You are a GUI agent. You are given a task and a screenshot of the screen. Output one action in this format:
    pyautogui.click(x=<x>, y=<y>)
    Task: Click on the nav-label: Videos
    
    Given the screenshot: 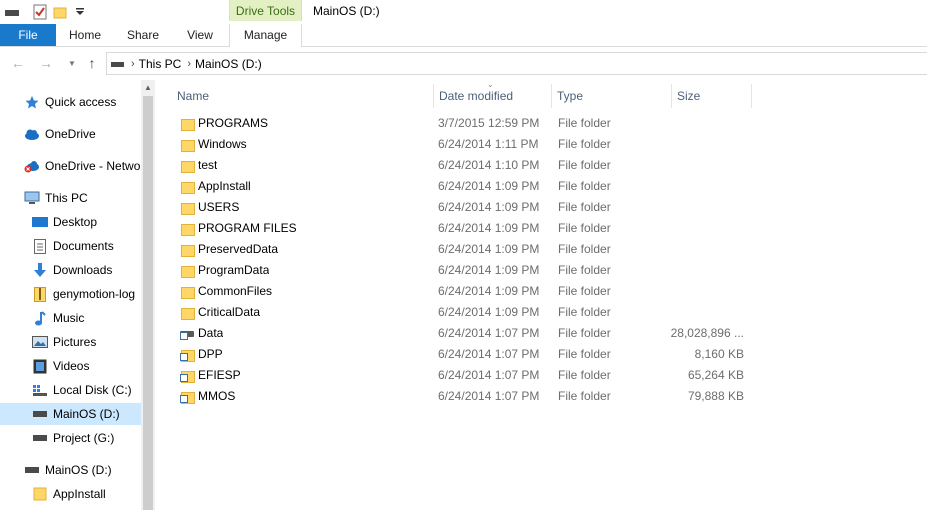 What is the action you would take?
    pyautogui.click(x=71, y=366)
    